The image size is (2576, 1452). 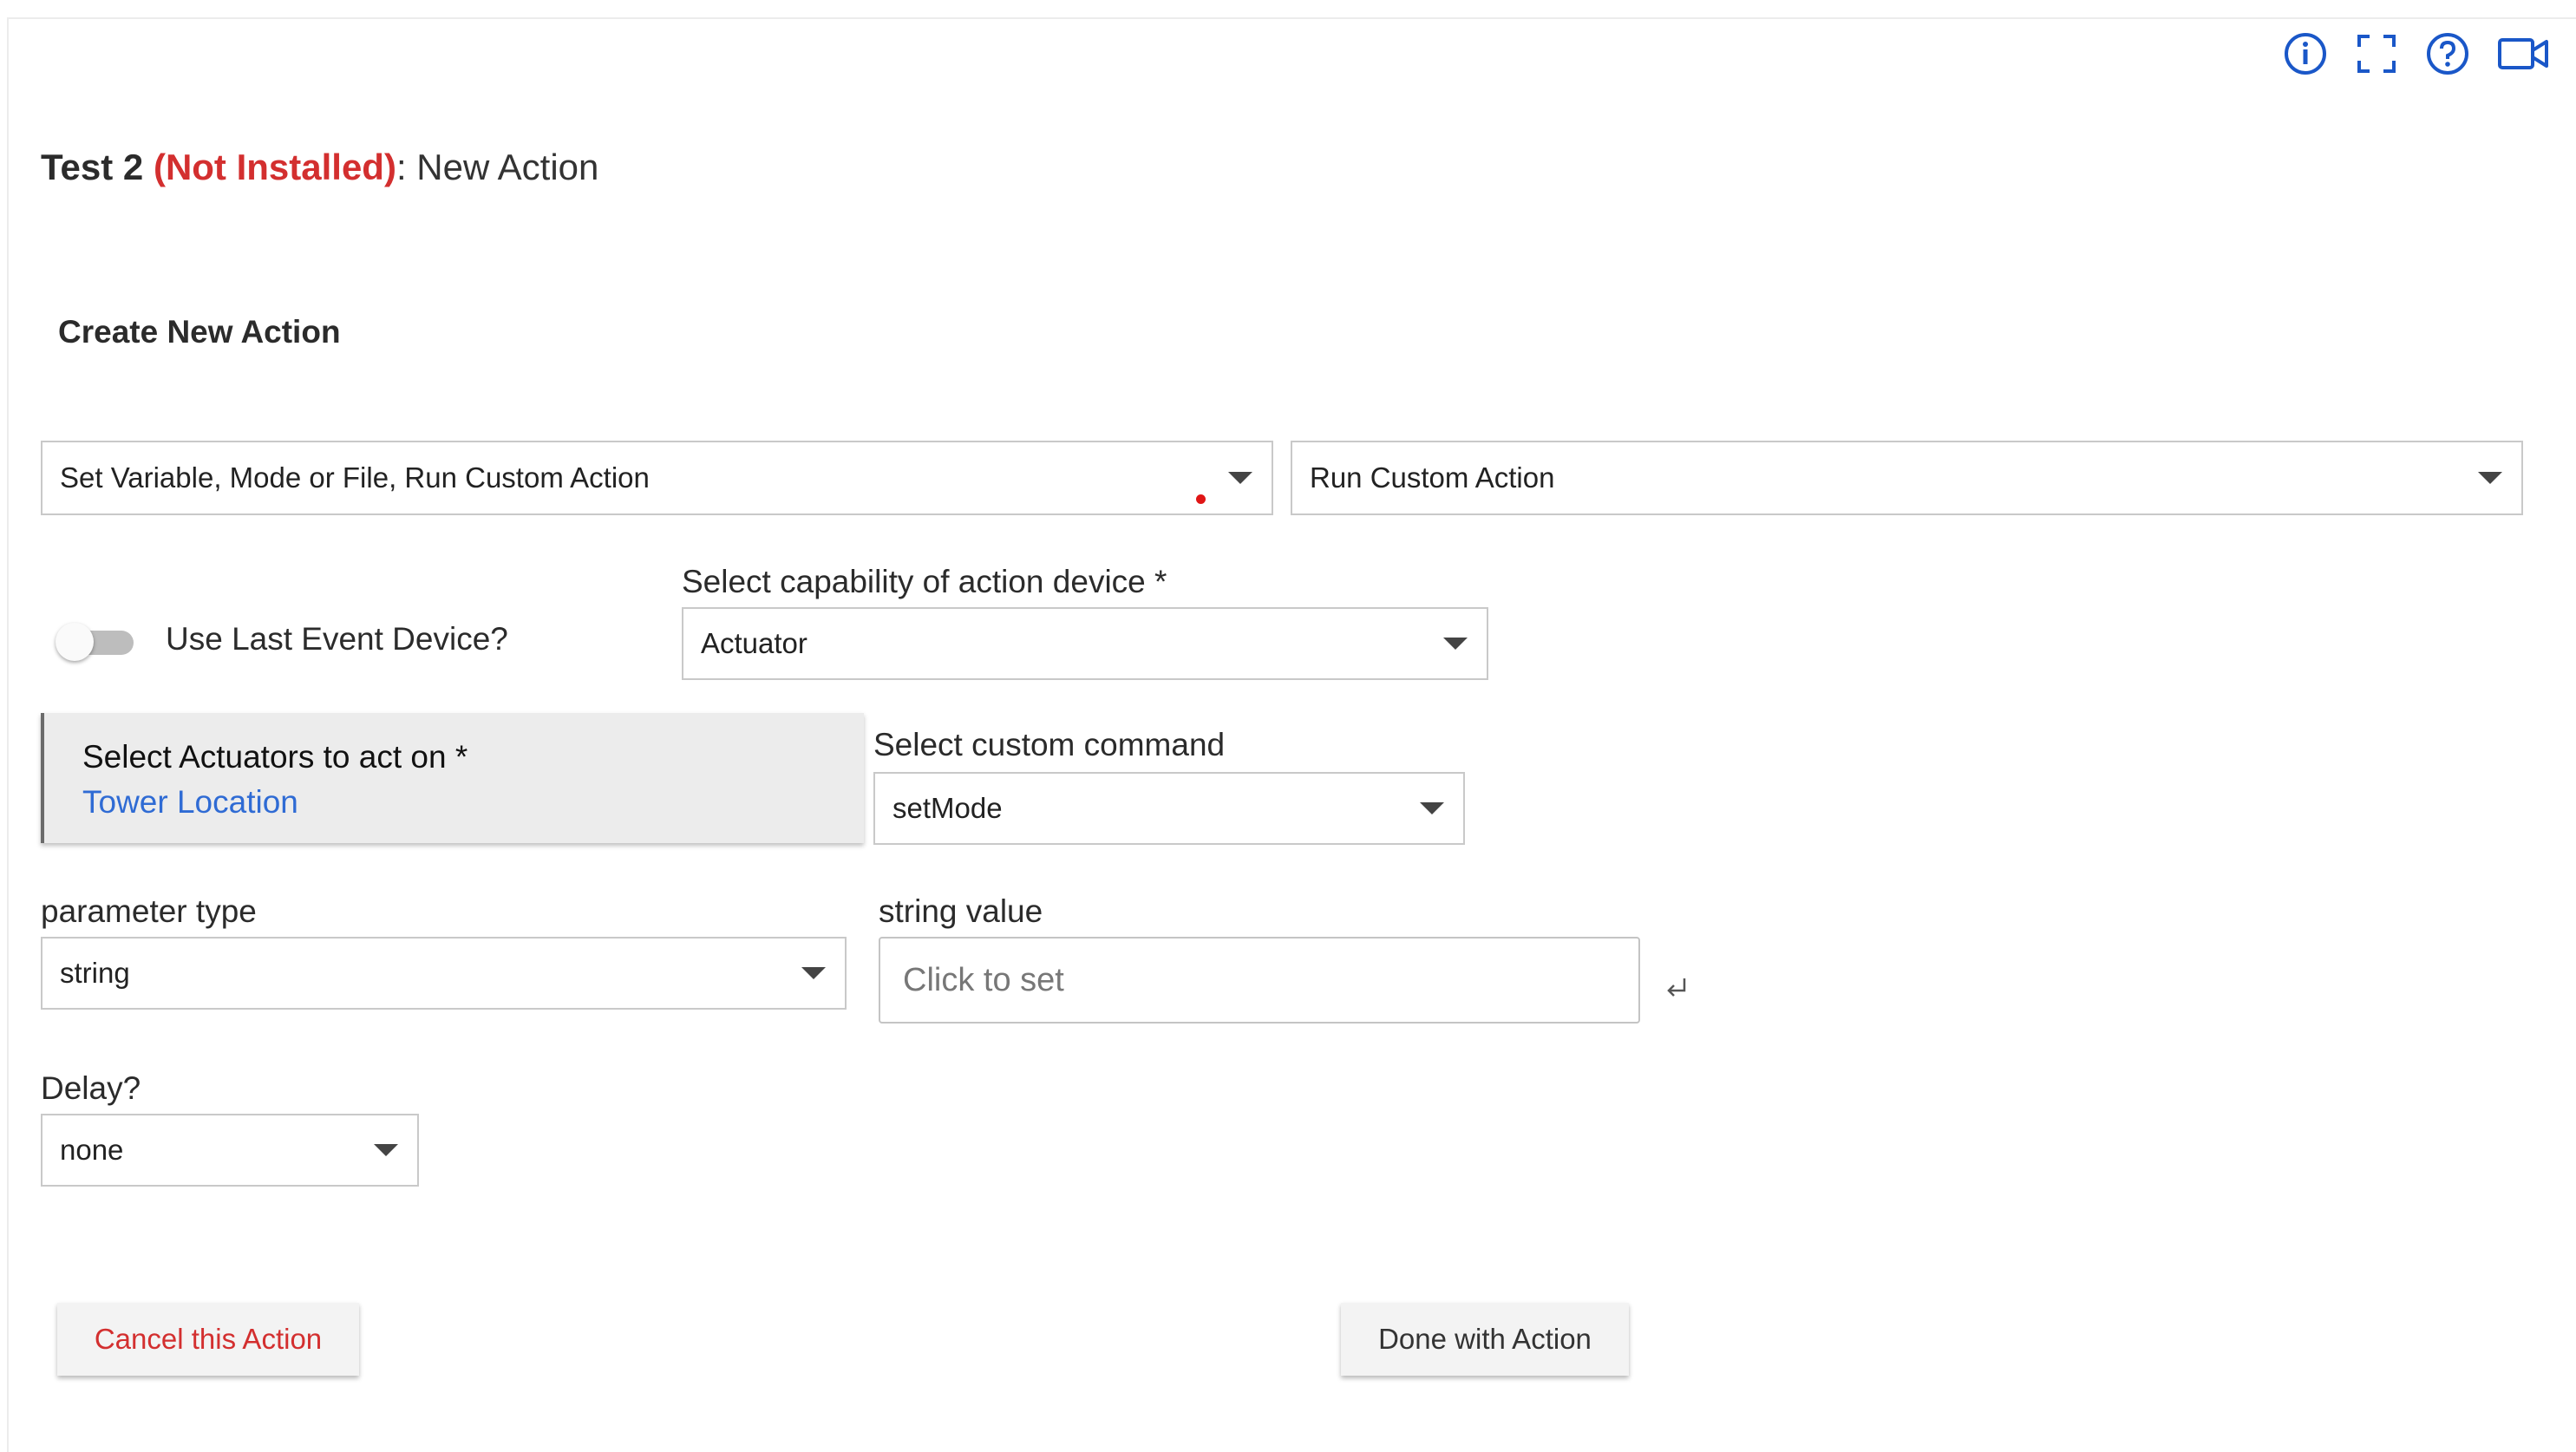 I want to click on custom-command-value: setMode, so click(x=947, y=808).